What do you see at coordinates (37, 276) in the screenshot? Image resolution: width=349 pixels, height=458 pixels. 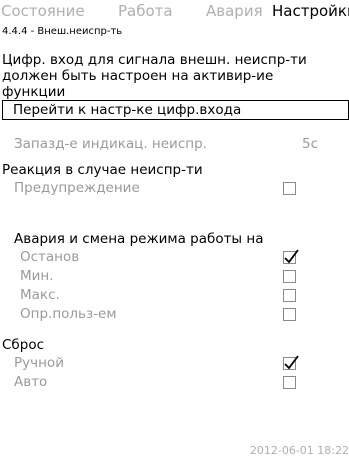 I see `alarm-option-label: Мин.` at bounding box center [37, 276].